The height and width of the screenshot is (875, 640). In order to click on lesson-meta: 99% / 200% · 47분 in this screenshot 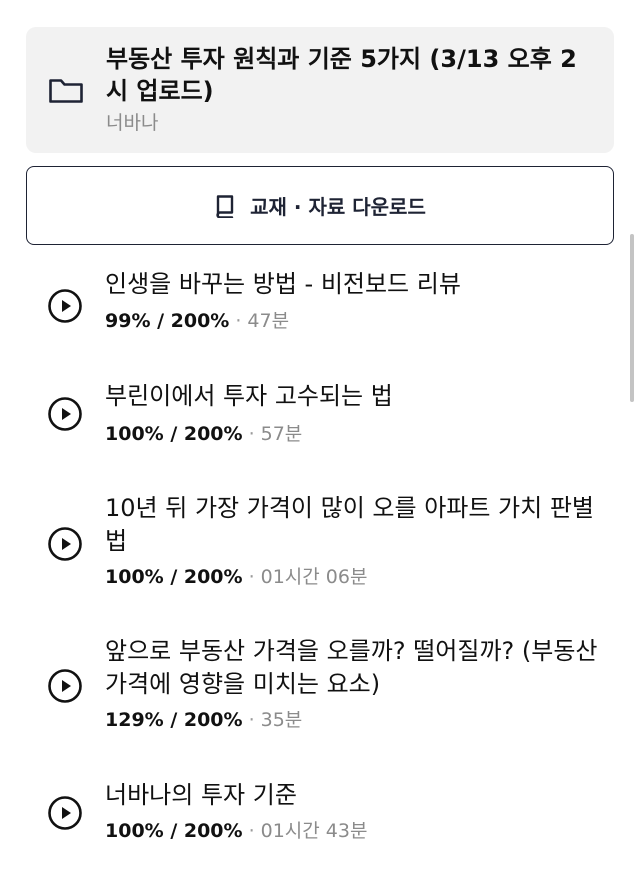, I will do `click(197, 321)`.